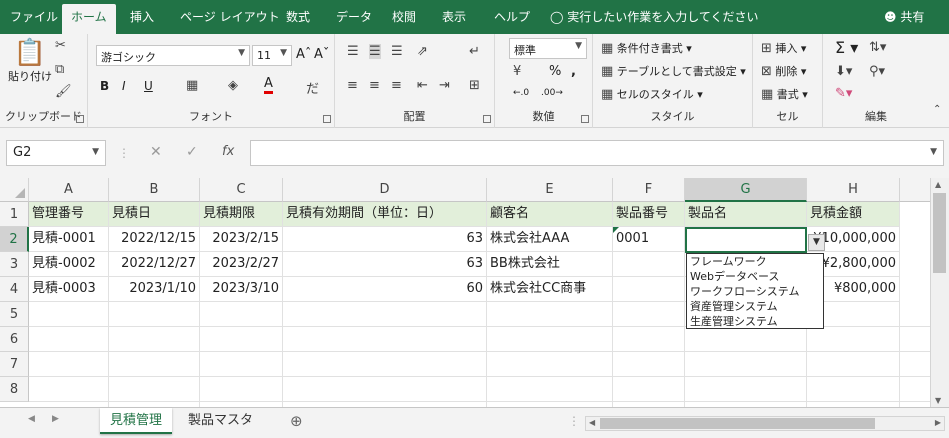  What do you see at coordinates (597, 153) in the screenshot?
I see `formula-input: ▼` at bounding box center [597, 153].